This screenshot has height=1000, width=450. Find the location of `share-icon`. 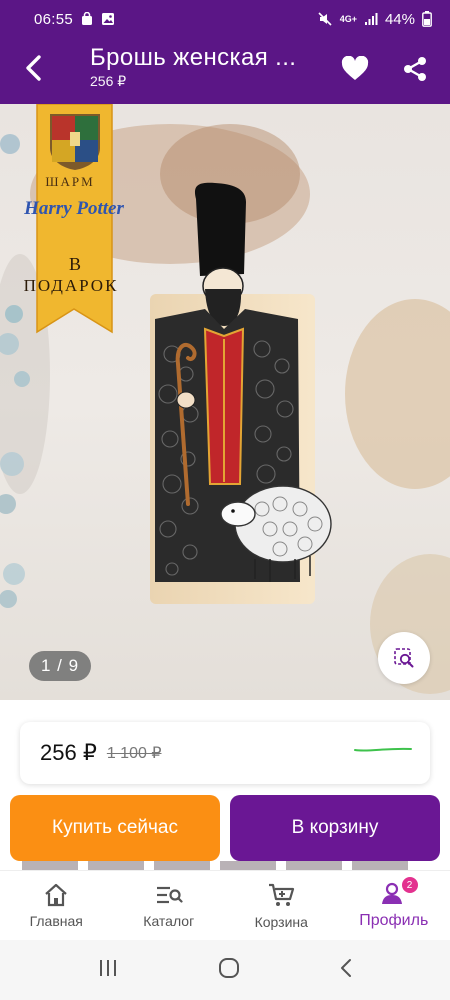

share-icon is located at coordinates (415, 69).